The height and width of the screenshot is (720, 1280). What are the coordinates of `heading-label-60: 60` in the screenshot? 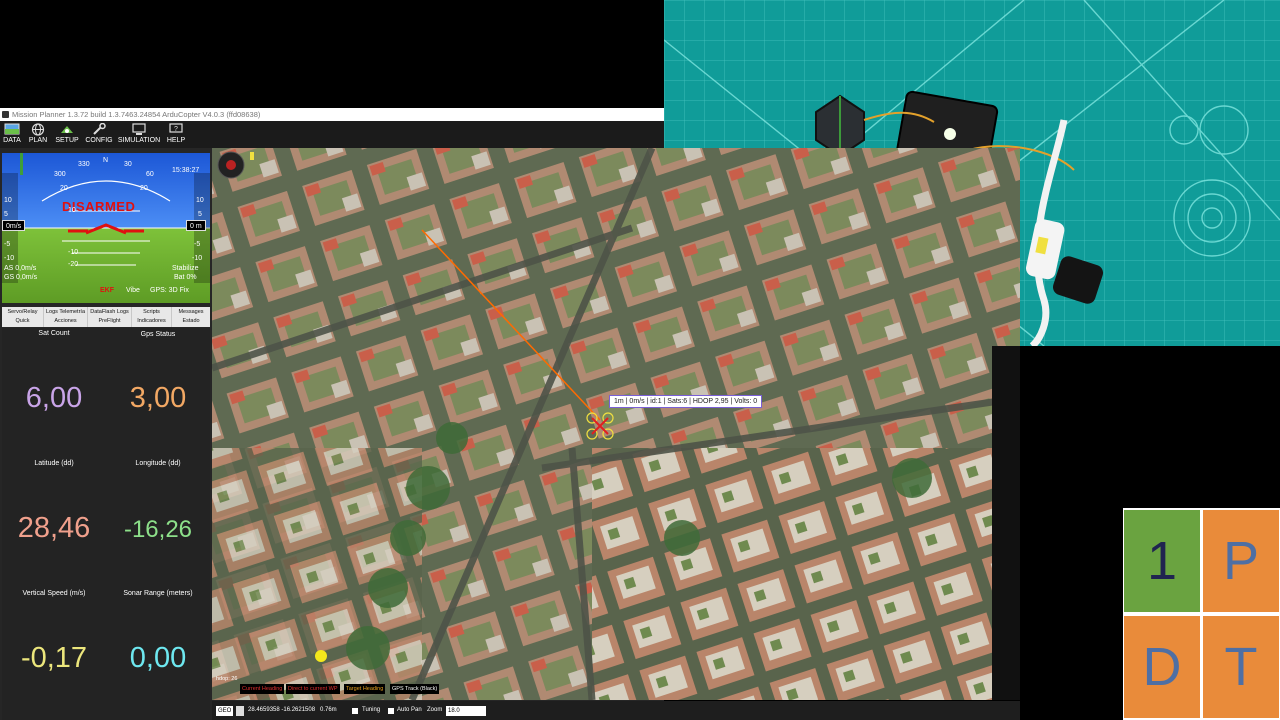 It's located at (150, 174).